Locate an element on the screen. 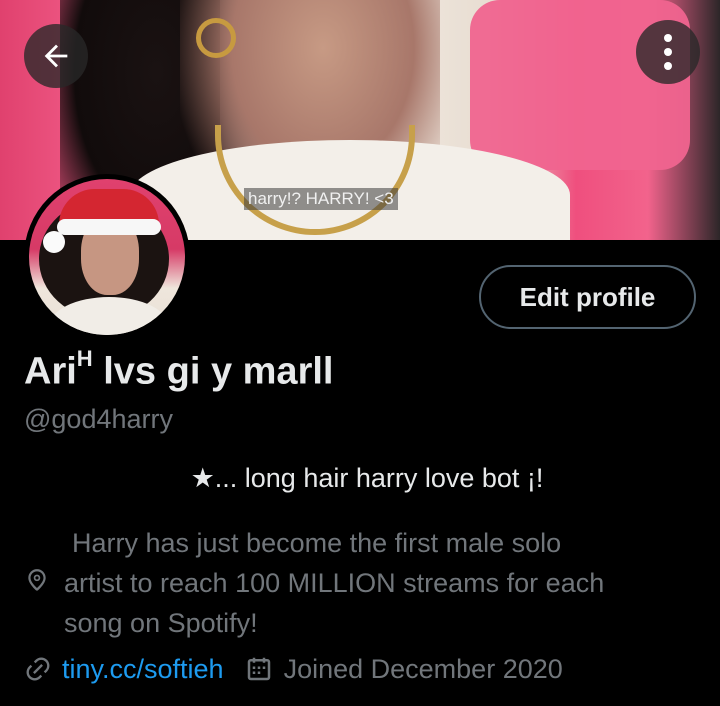 This screenshot has height=706, width=720. back-button is located at coordinates (56, 56).